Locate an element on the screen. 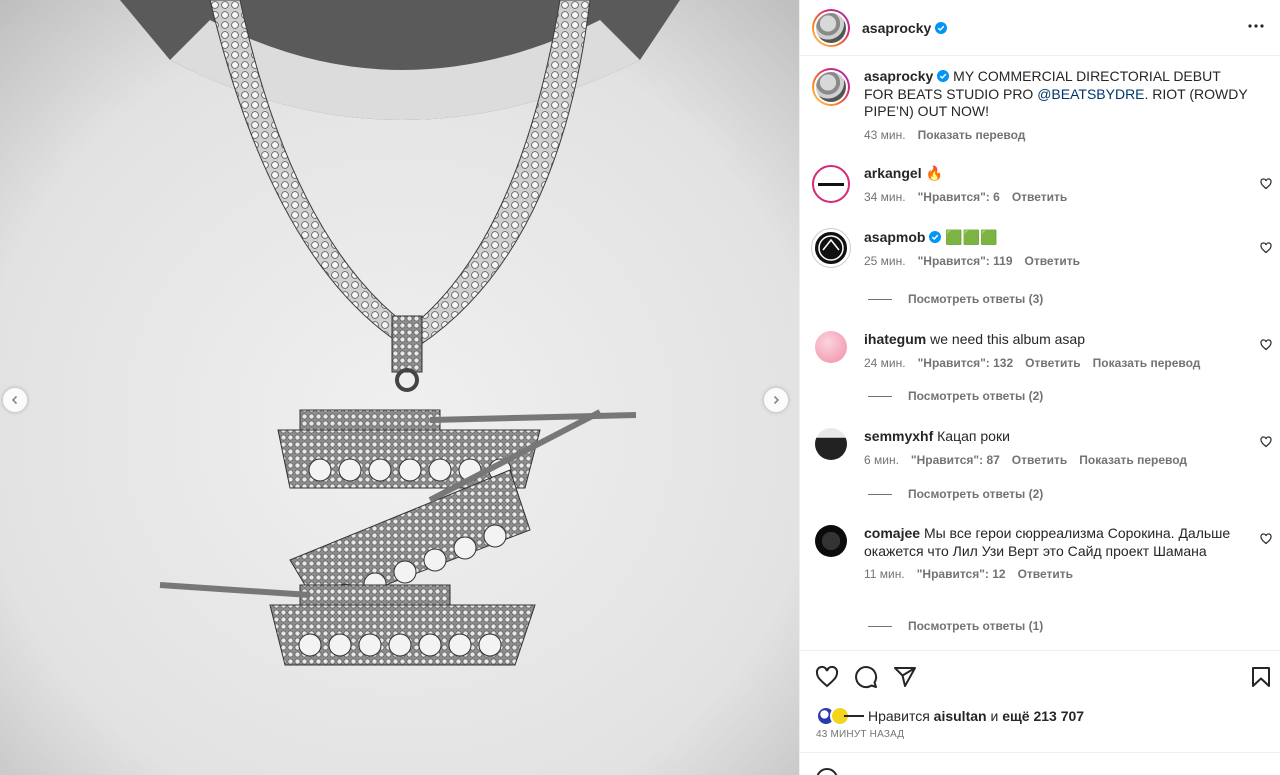 The width and height of the screenshot is (1280, 775). more-horizontal-icon is located at coordinates (1256, 28).